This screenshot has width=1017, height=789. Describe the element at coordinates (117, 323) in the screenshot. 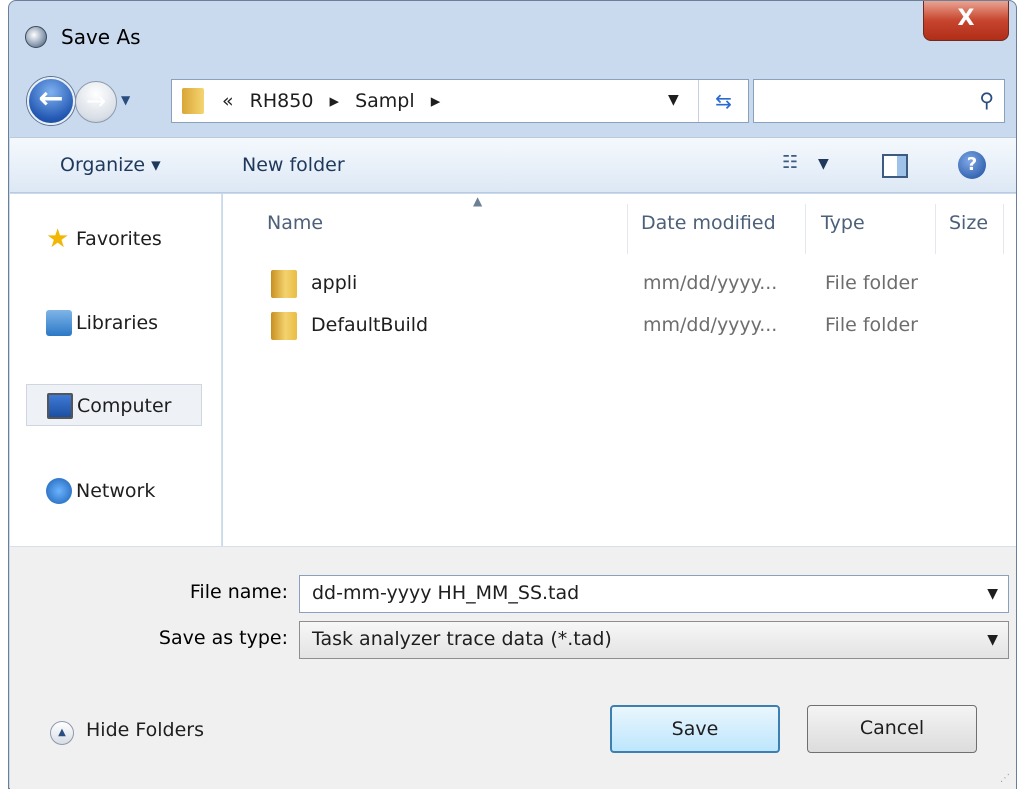

I see `sidebar-item-label: Libraries` at that location.